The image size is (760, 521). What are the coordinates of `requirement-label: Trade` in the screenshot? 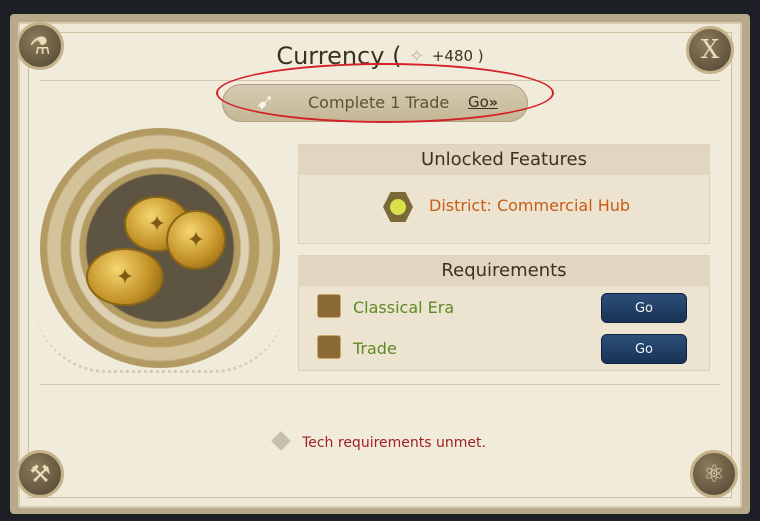 It's located at (375, 348).